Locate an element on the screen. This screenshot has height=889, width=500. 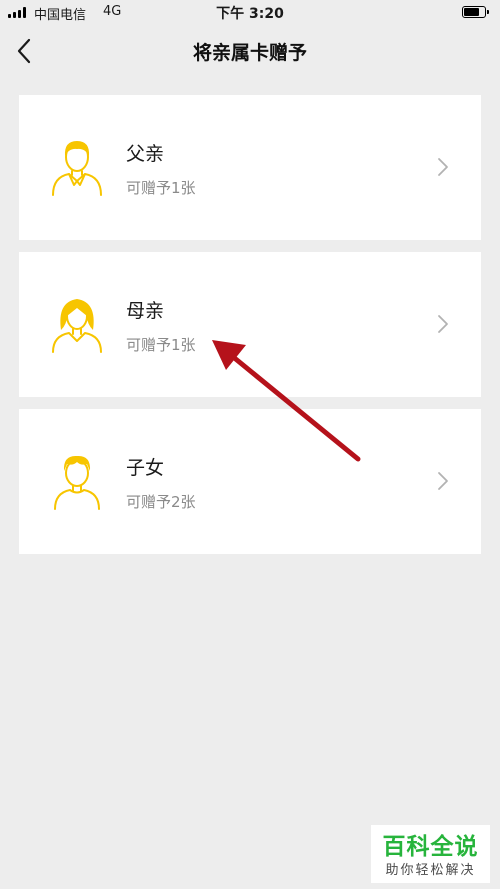
card-subtitle: 可赠予2张 is located at coordinates (161, 502).